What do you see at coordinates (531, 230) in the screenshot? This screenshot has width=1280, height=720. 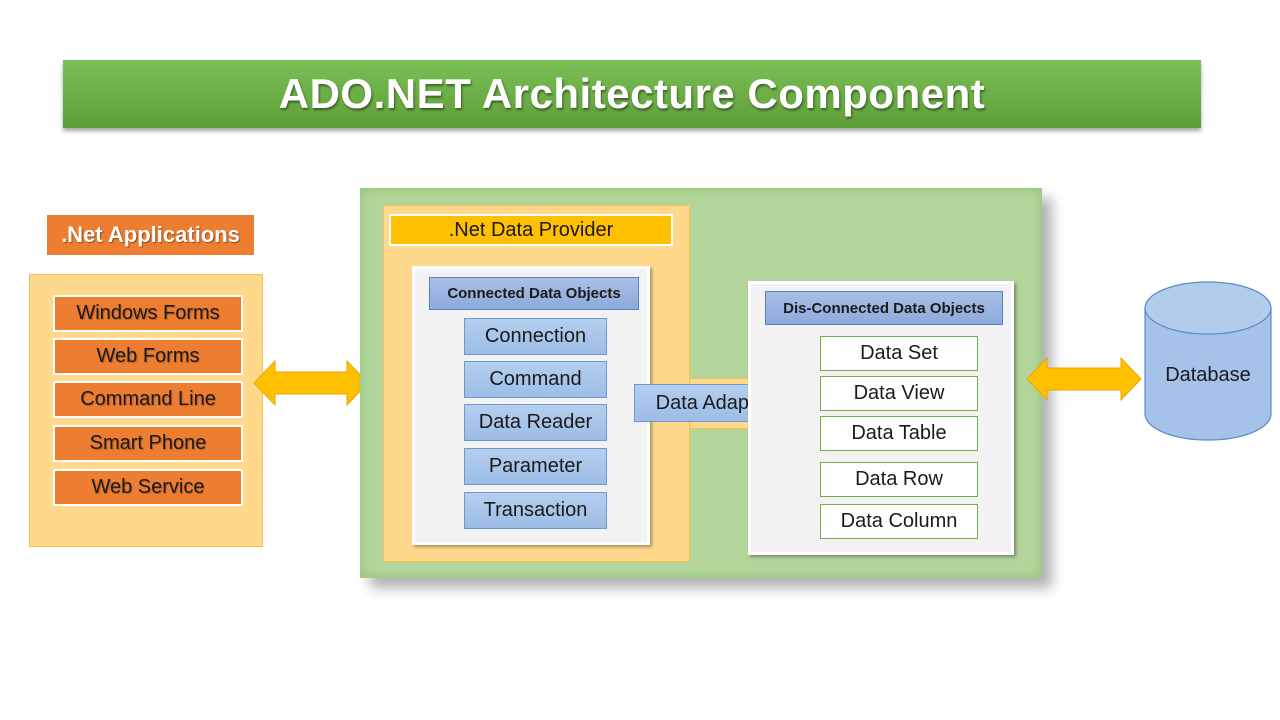 I see `data-provider-label: .Net Data Provider` at bounding box center [531, 230].